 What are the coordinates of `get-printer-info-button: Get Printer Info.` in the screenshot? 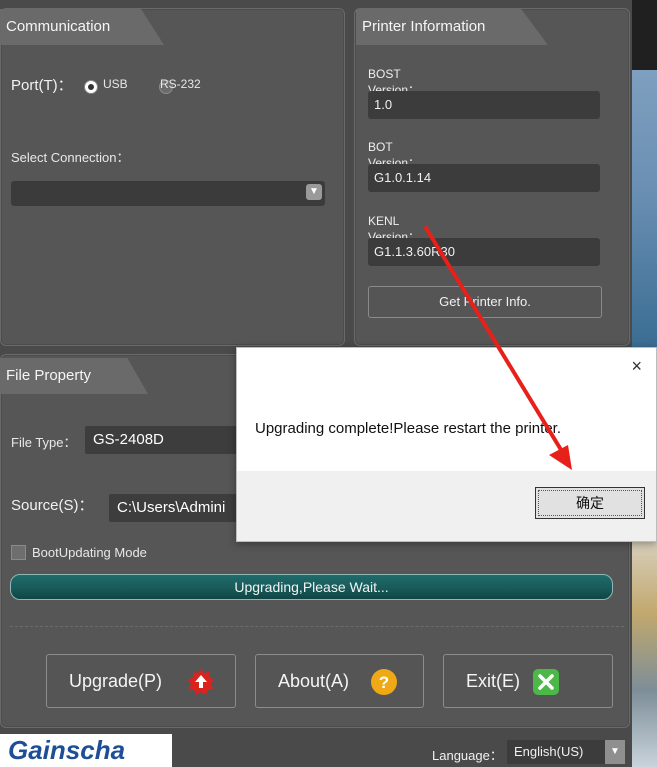 It's located at (485, 302).